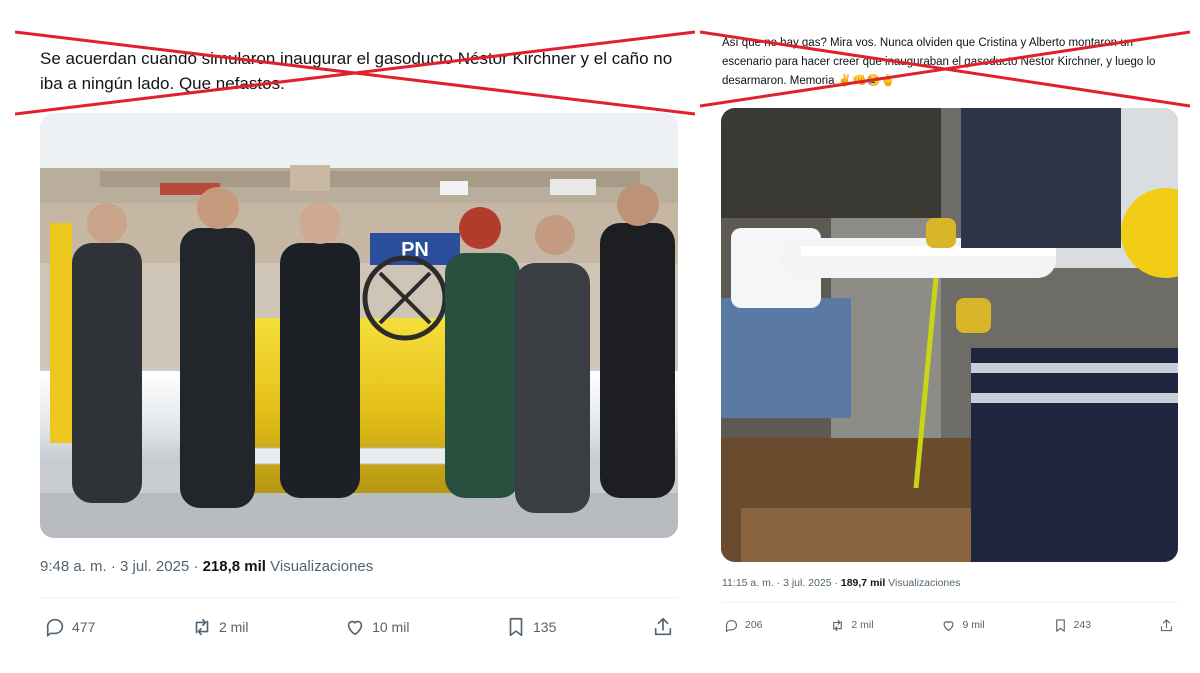  I want to click on tweet-timestamp: 9:48 a. m. · 3 jul. 2025 ·, so click(121, 566).